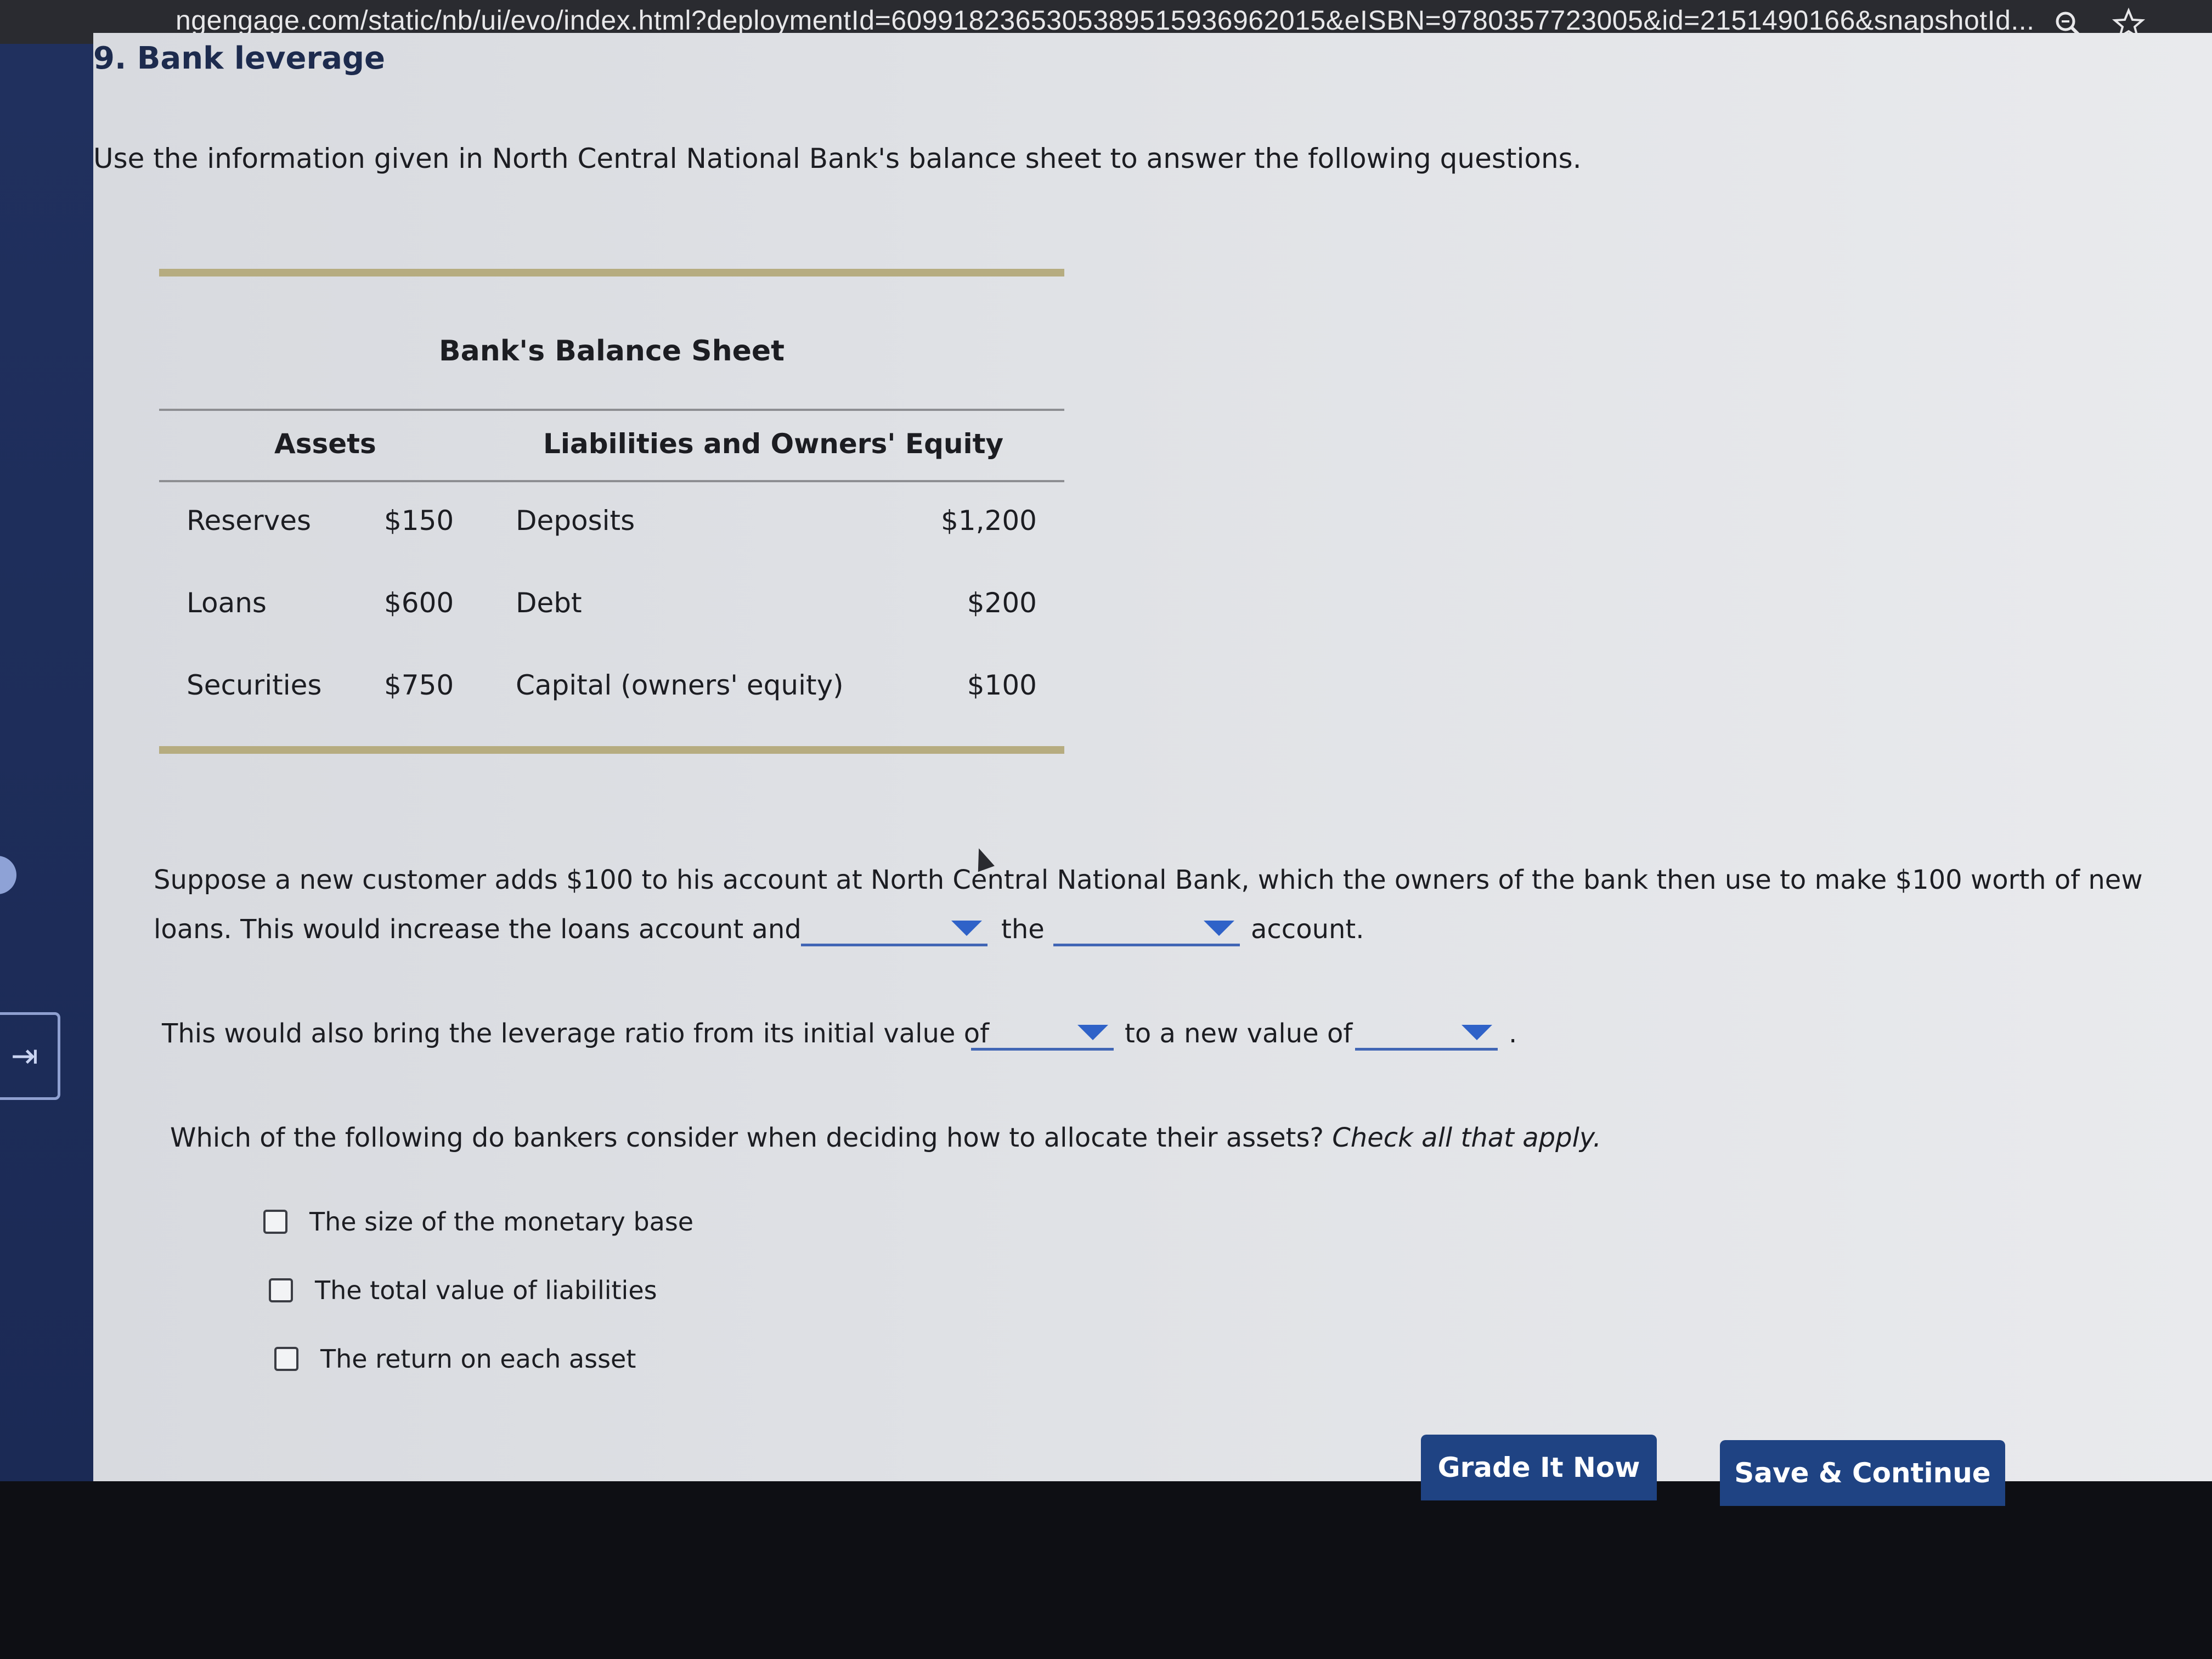  I want to click on asset-value: $600, so click(419, 603).